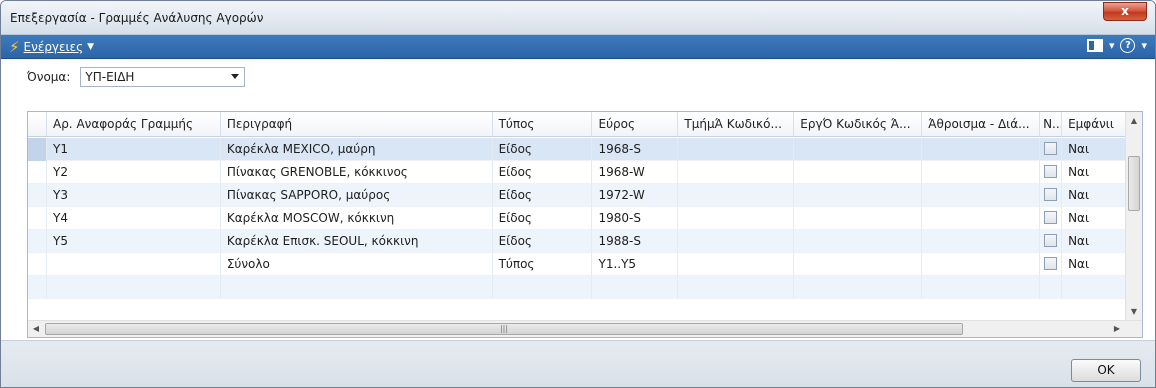 The image size is (1156, 388). What do you see at coordinates (635, 149) in the screenshot?
I see `range-cell: 1968-S` at bounding box center [635, 149].